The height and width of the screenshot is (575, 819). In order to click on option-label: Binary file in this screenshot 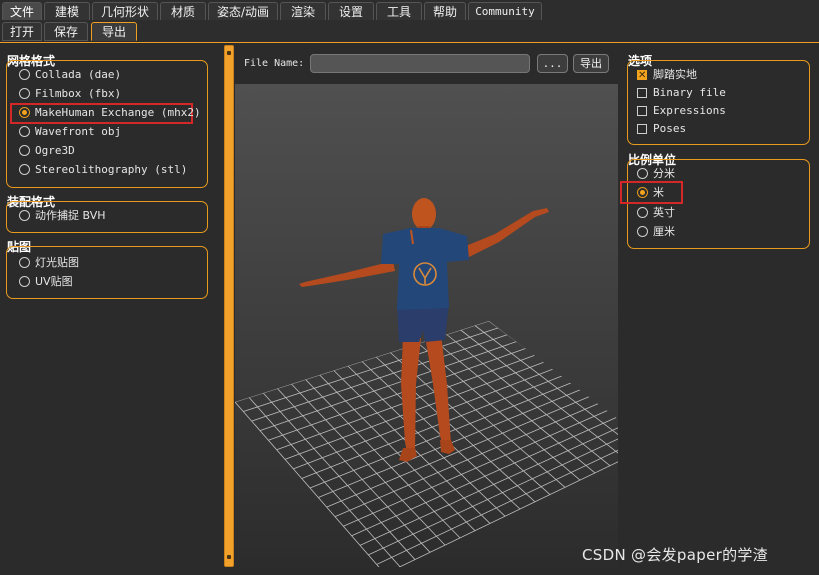, I will do `click(689, 92)`.